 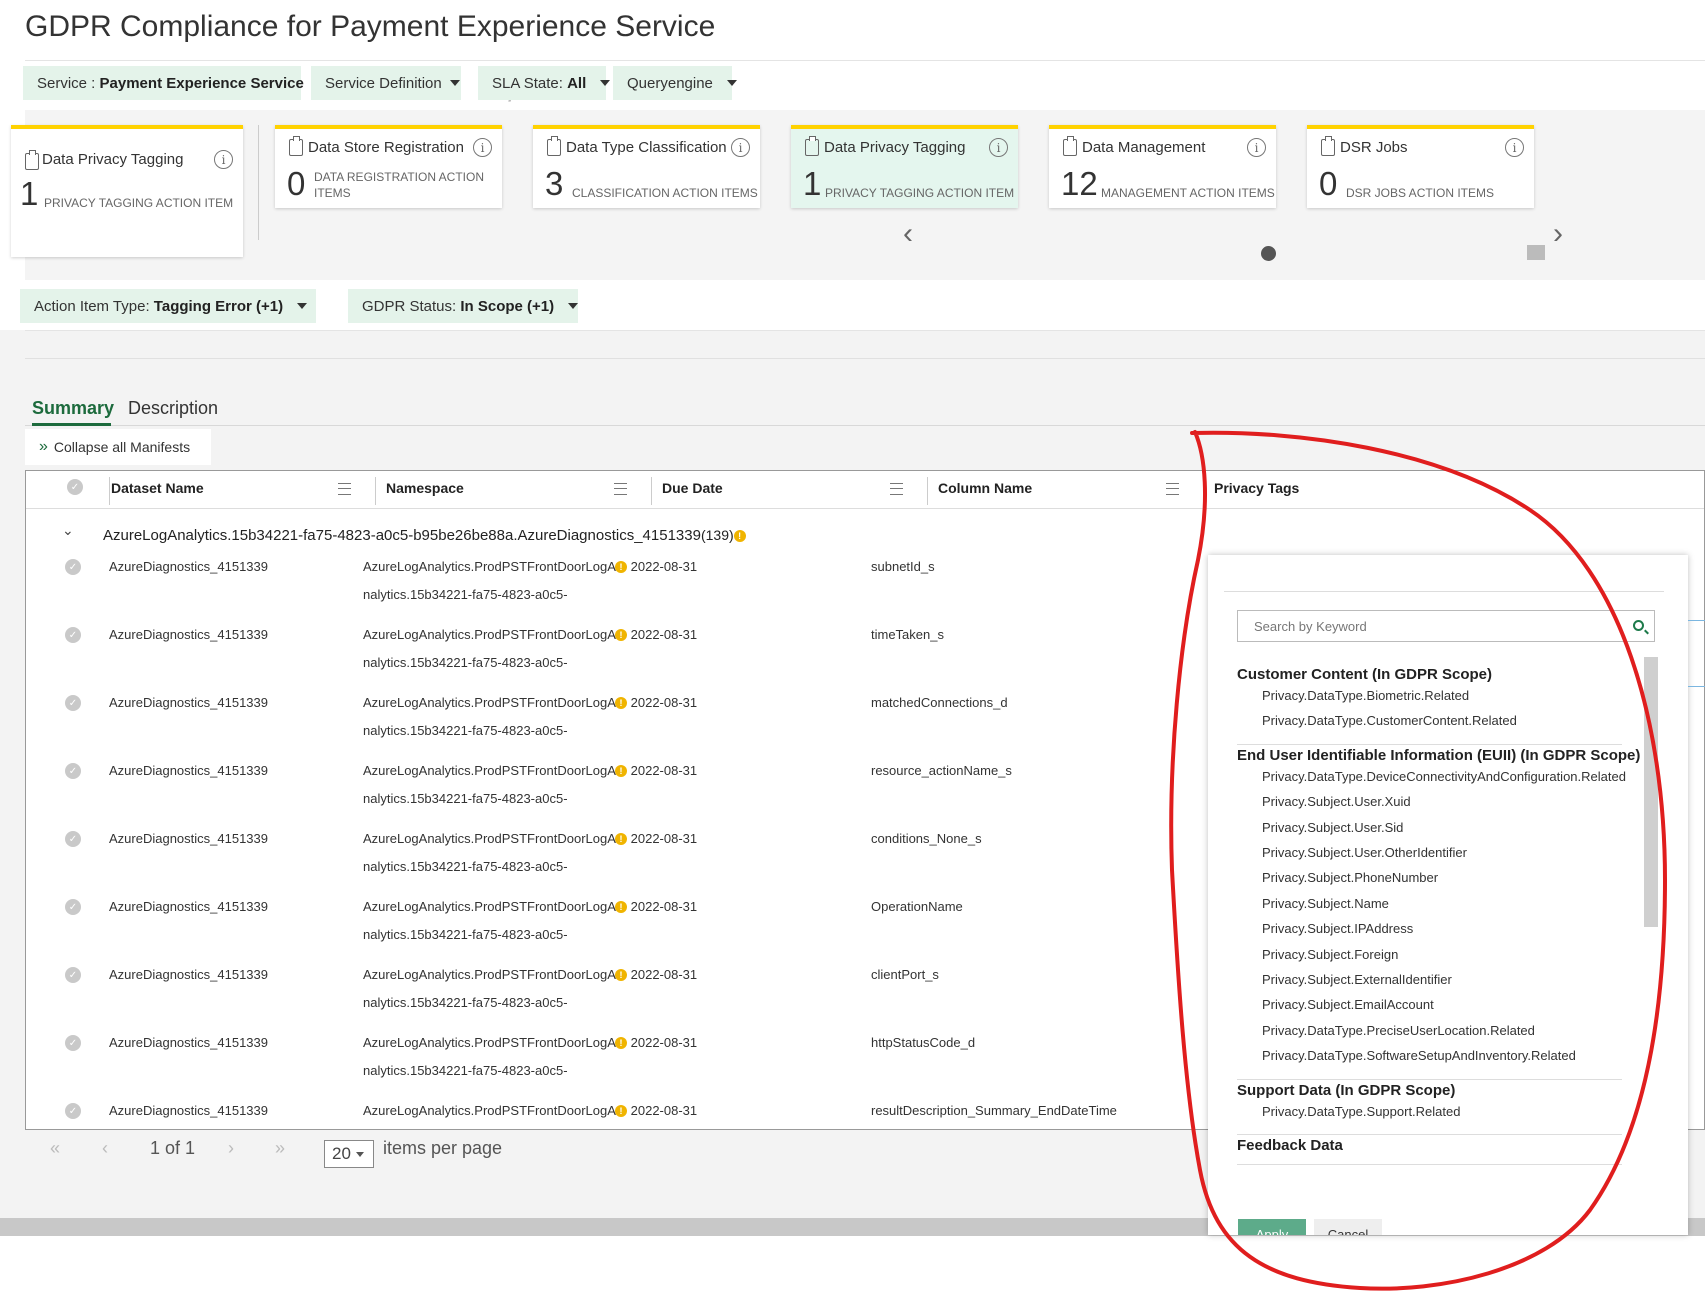 I want to click on sla-state-prefix: SLA State:, so click(x=527, y=83).